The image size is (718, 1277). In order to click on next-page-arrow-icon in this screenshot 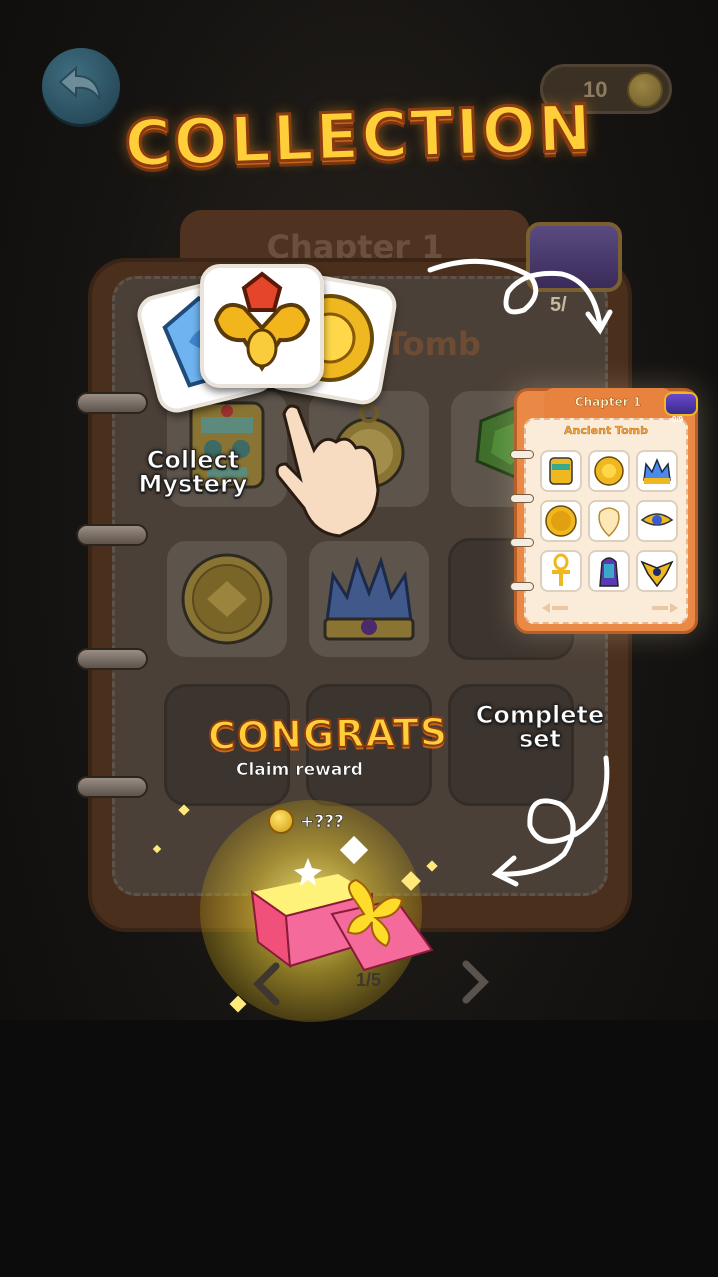, I will do `click(475, 982)`.